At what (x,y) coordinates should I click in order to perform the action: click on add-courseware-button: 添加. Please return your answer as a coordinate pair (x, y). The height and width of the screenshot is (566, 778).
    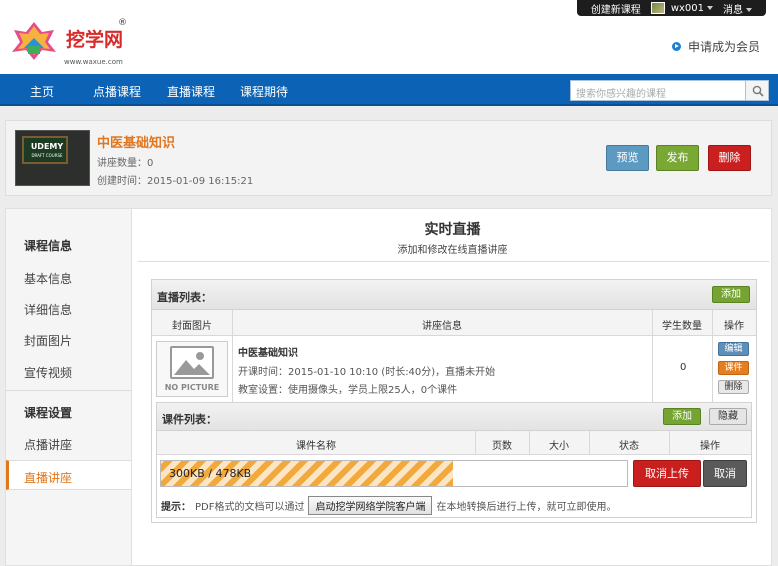
    Looking at the image, I should click on (682, 416).